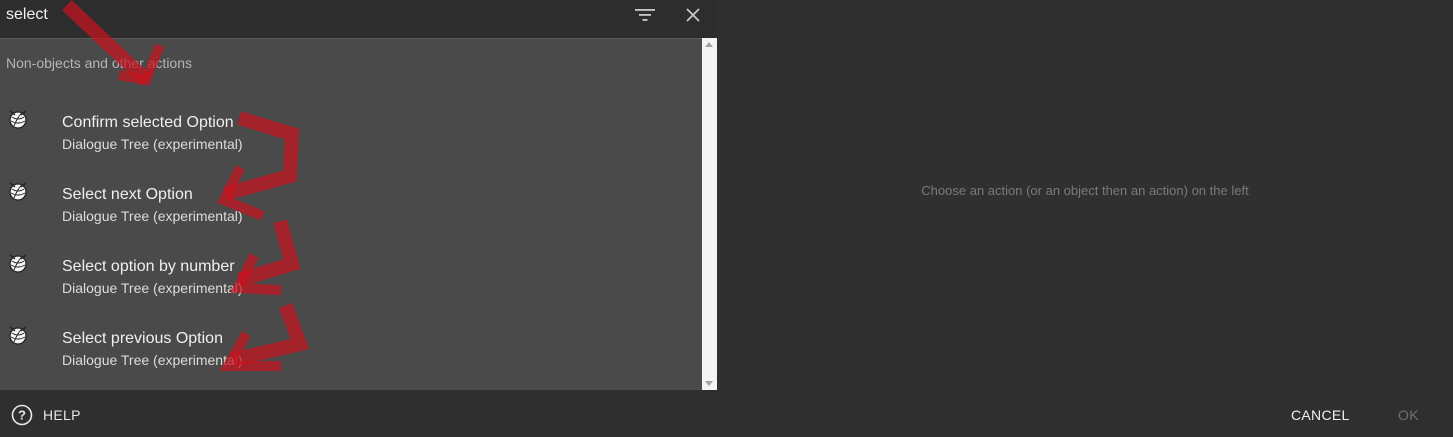 Image resolution: width=1453 pixels, height=437 pixels. What do you see at coordinates (726, 413) in the screenshot?
I see `dialog-footer: ? HELP CANCEL OK` at bounding box center [726, 413].